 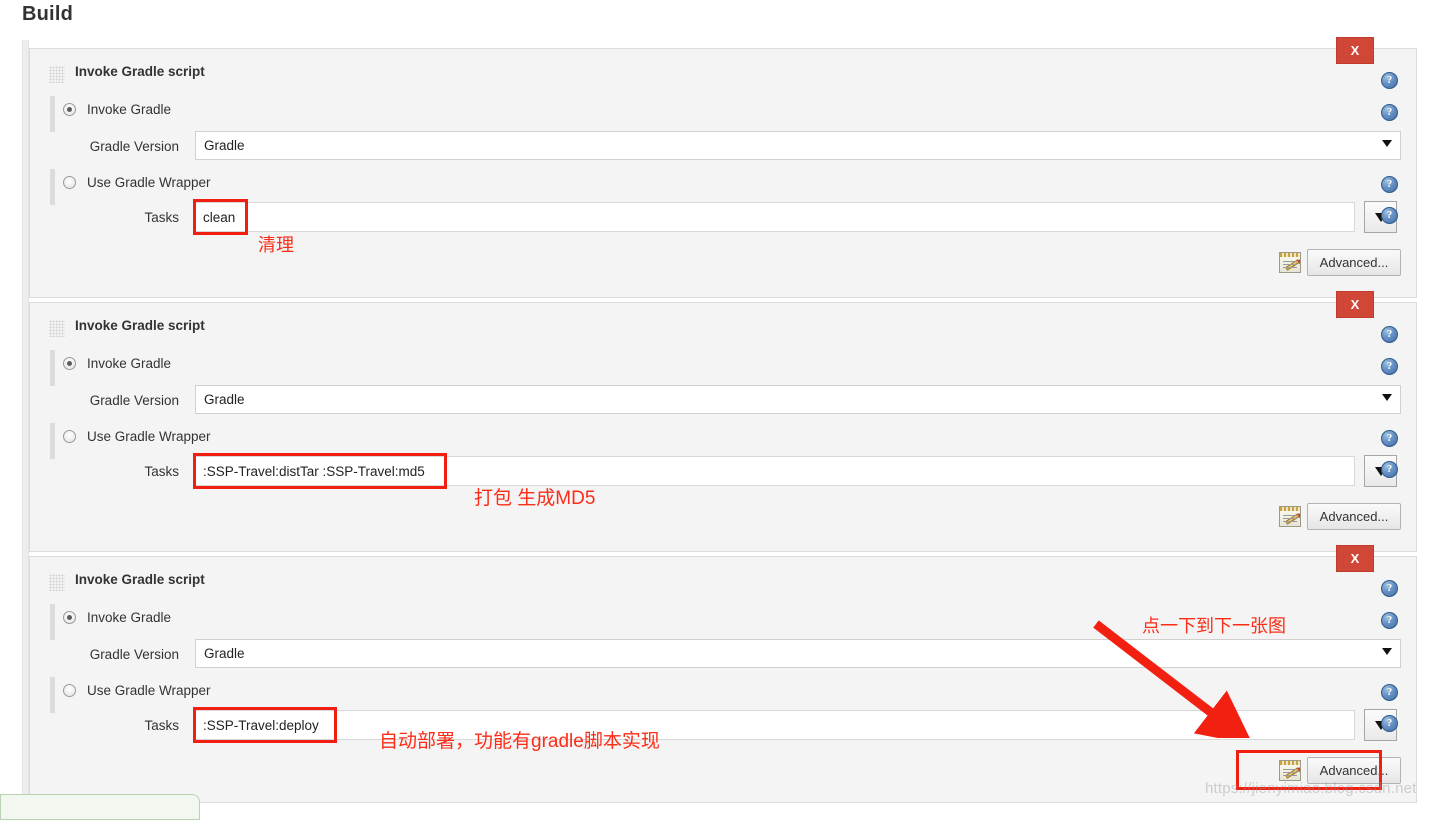 I want to click on annotation-next-image: 点一下到下一张图, so click(x=1214, y=626).